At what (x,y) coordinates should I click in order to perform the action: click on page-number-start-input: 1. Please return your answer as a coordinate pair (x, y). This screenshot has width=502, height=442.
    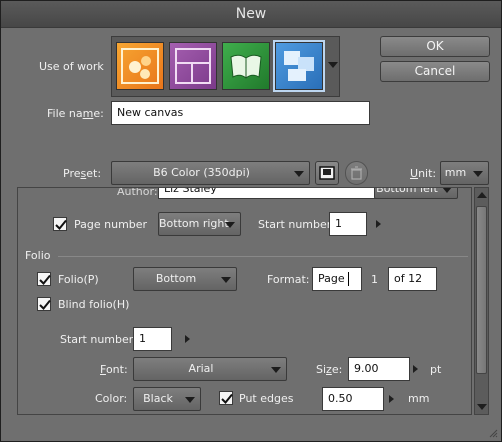
    Looking at the image, I should click on (348, 224).